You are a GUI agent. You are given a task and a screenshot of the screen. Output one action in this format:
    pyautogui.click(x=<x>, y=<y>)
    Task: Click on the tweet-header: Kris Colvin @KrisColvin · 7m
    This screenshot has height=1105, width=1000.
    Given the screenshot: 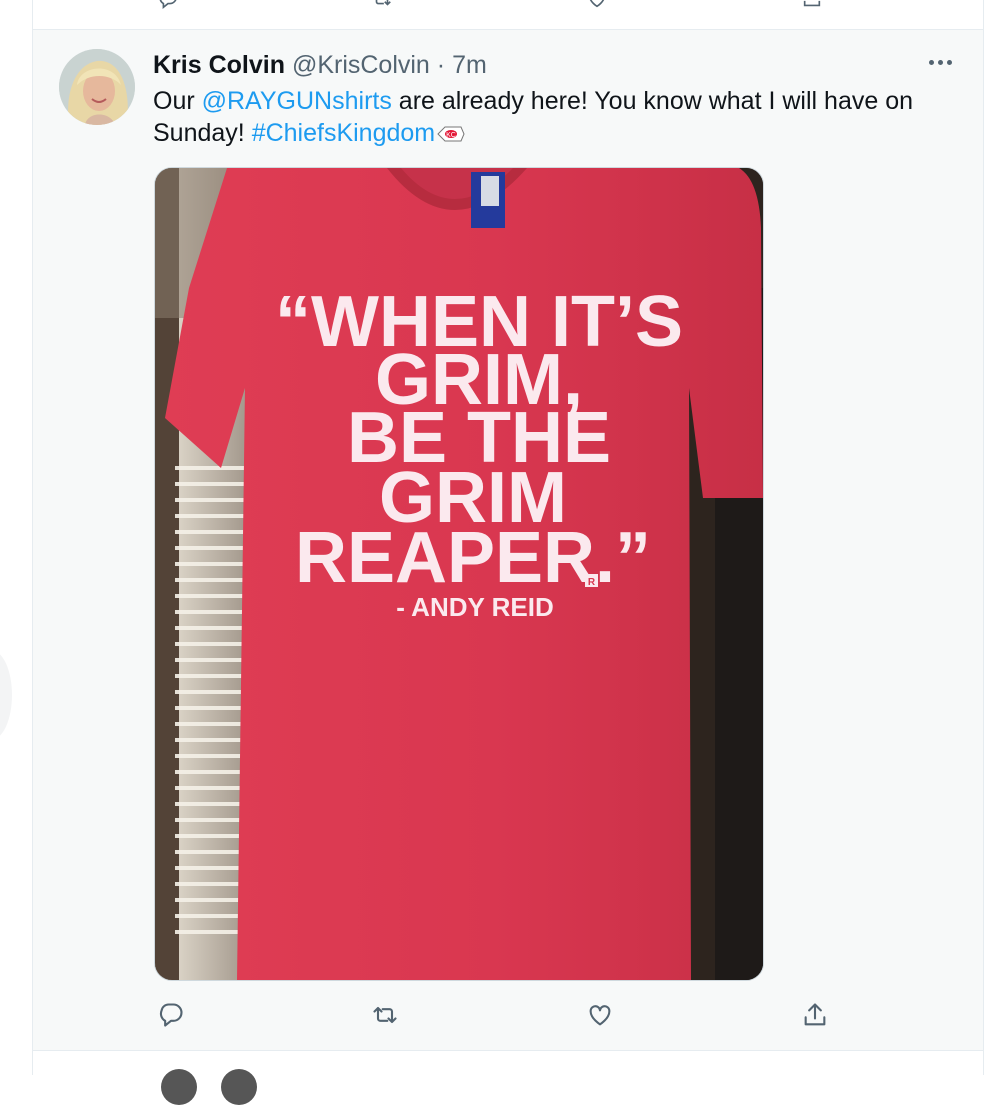 What is the action you would take?
    pyautogui.click(x=320, y=65)
    